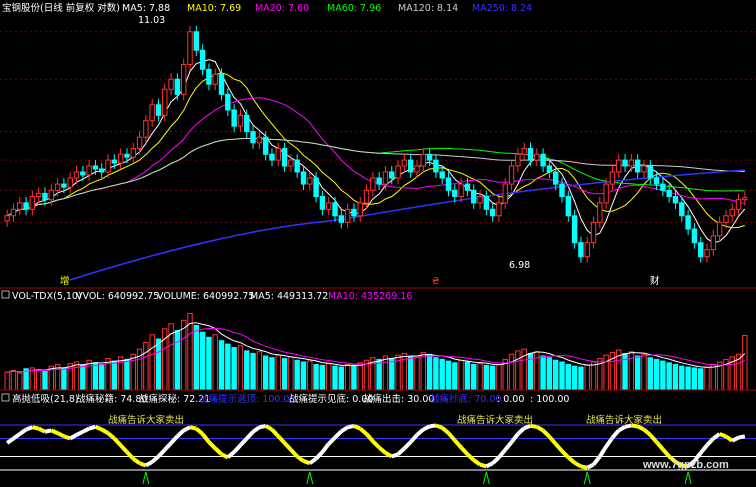 This screenshot has width=756, height=487. What do you see at coordinates (376, 347) in the screenshot?
I see `volume-ma5-line` at bounding box center [376, 347].